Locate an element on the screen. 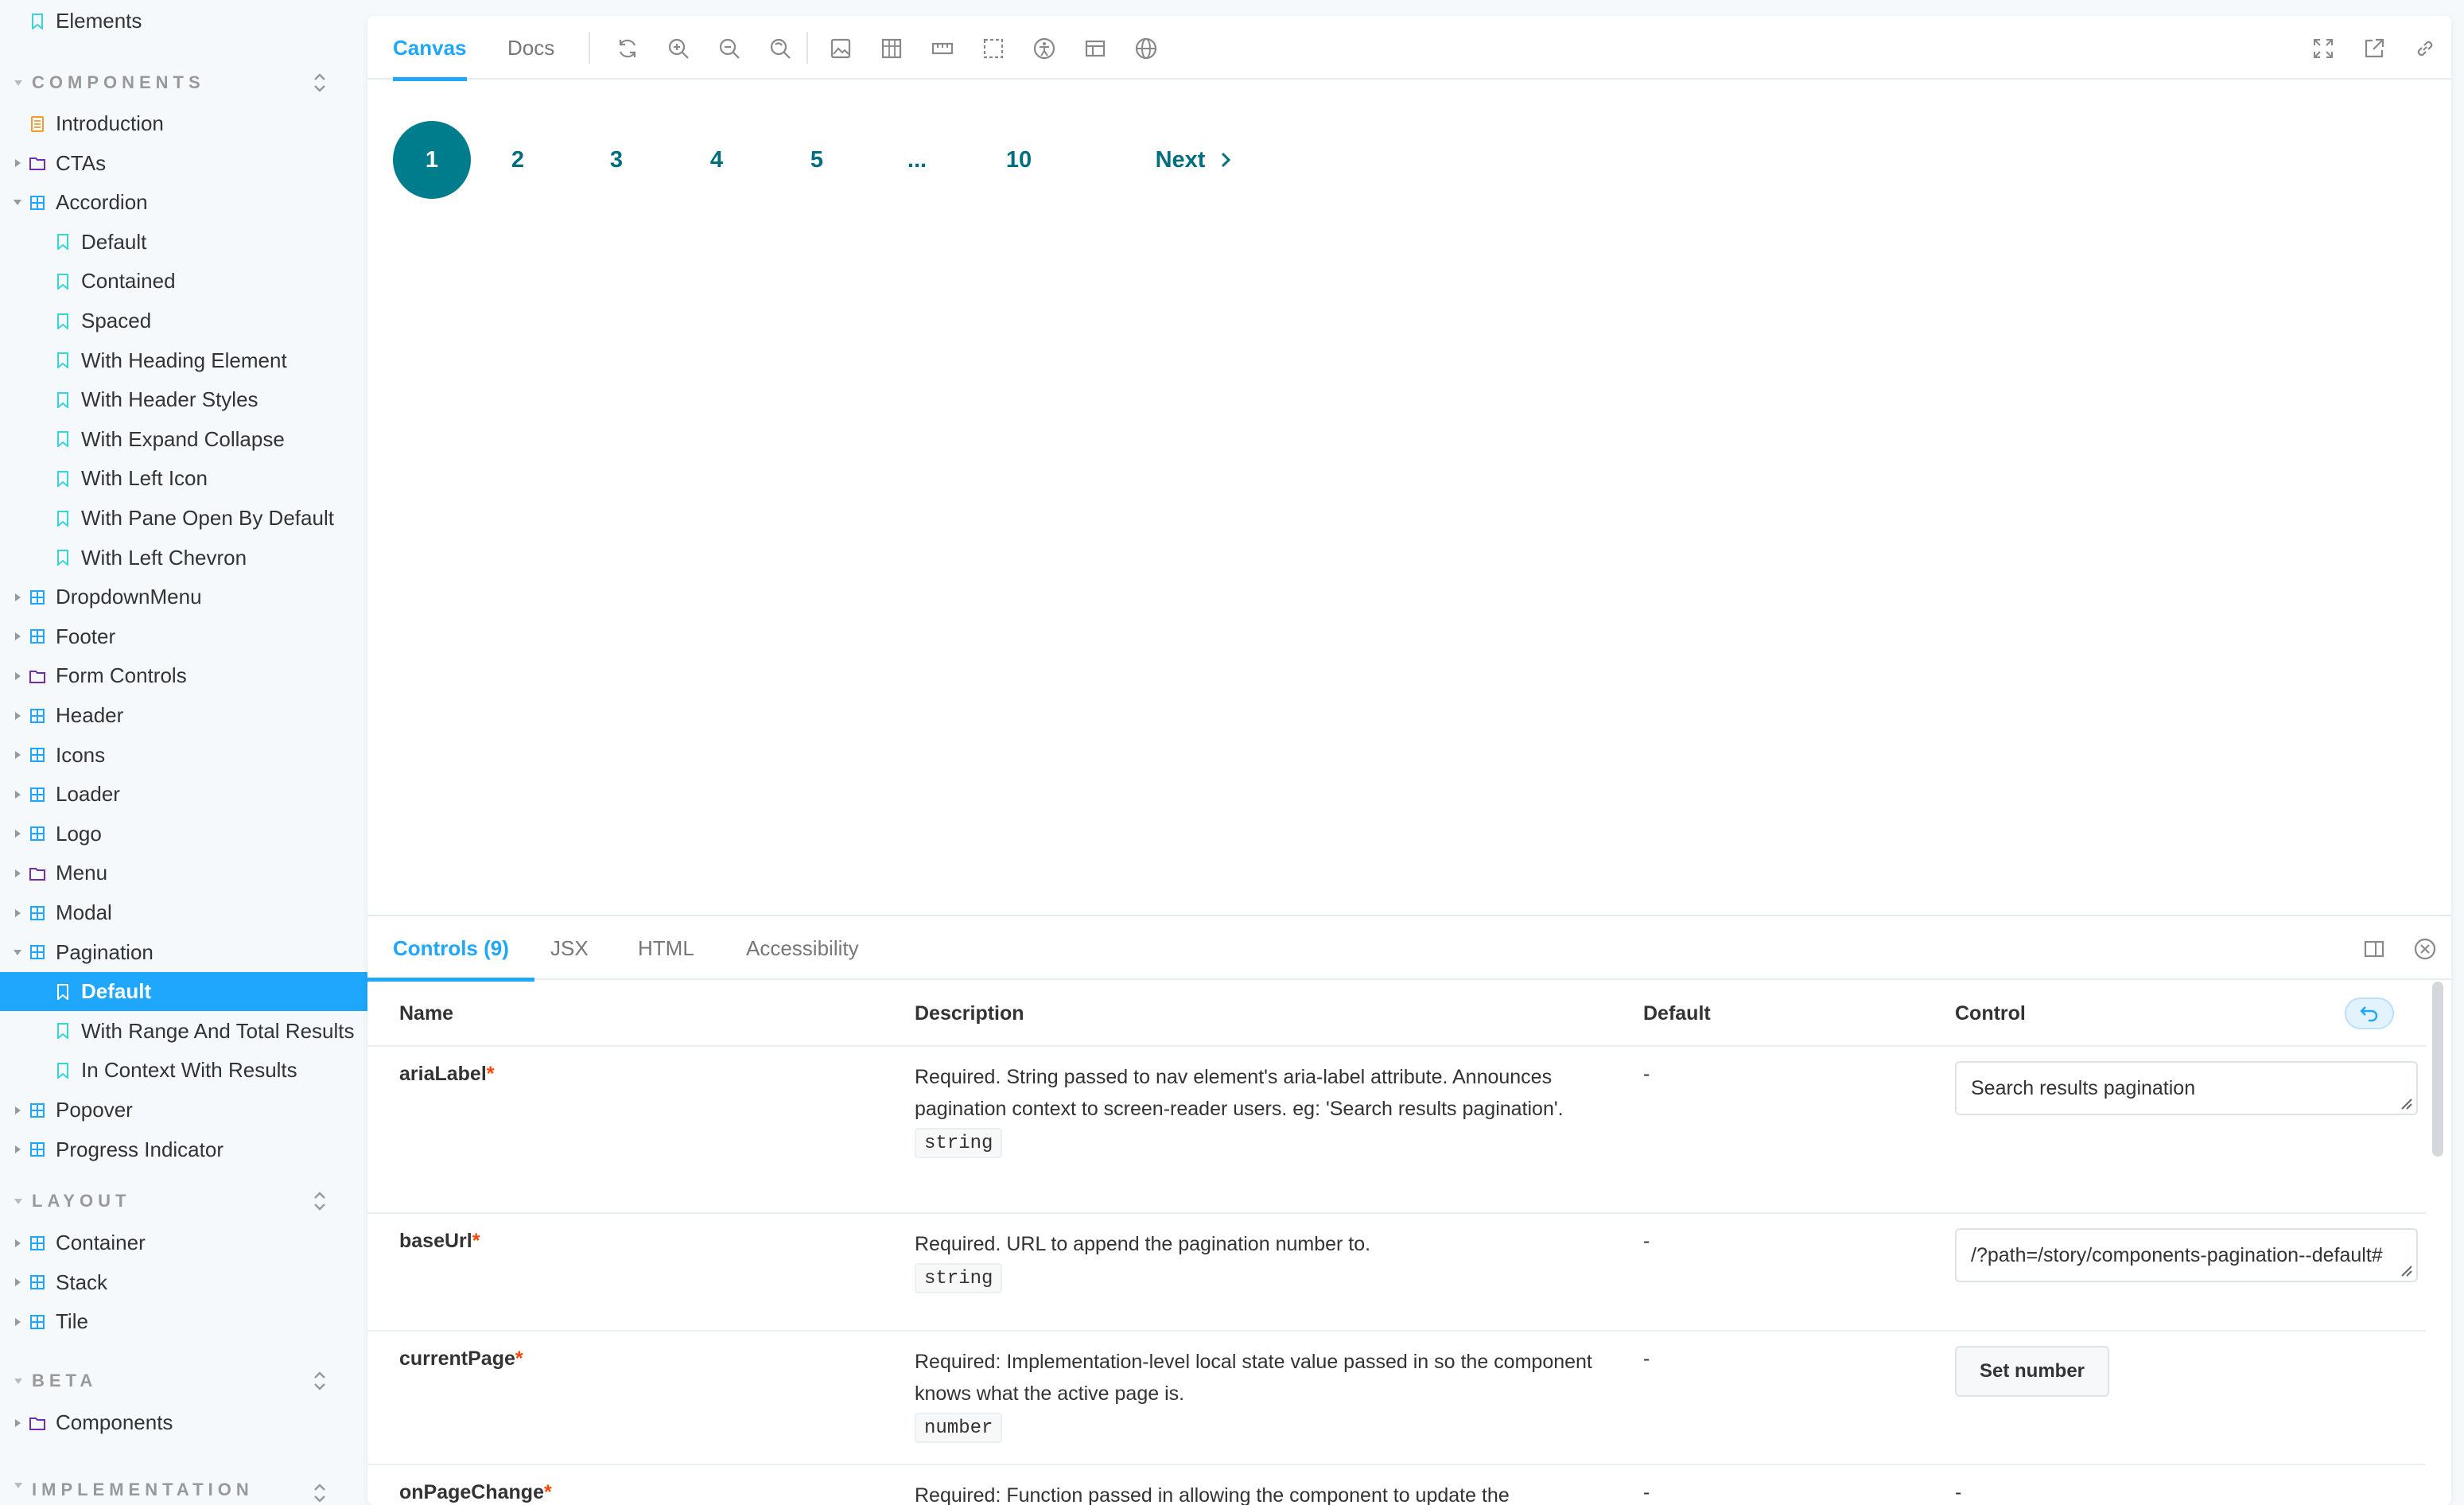 This screenshot has width=2464, height=1505. sidebar-item-with-range-and-total-results: With Range And Total Results is located at coordinates (183, 1031).